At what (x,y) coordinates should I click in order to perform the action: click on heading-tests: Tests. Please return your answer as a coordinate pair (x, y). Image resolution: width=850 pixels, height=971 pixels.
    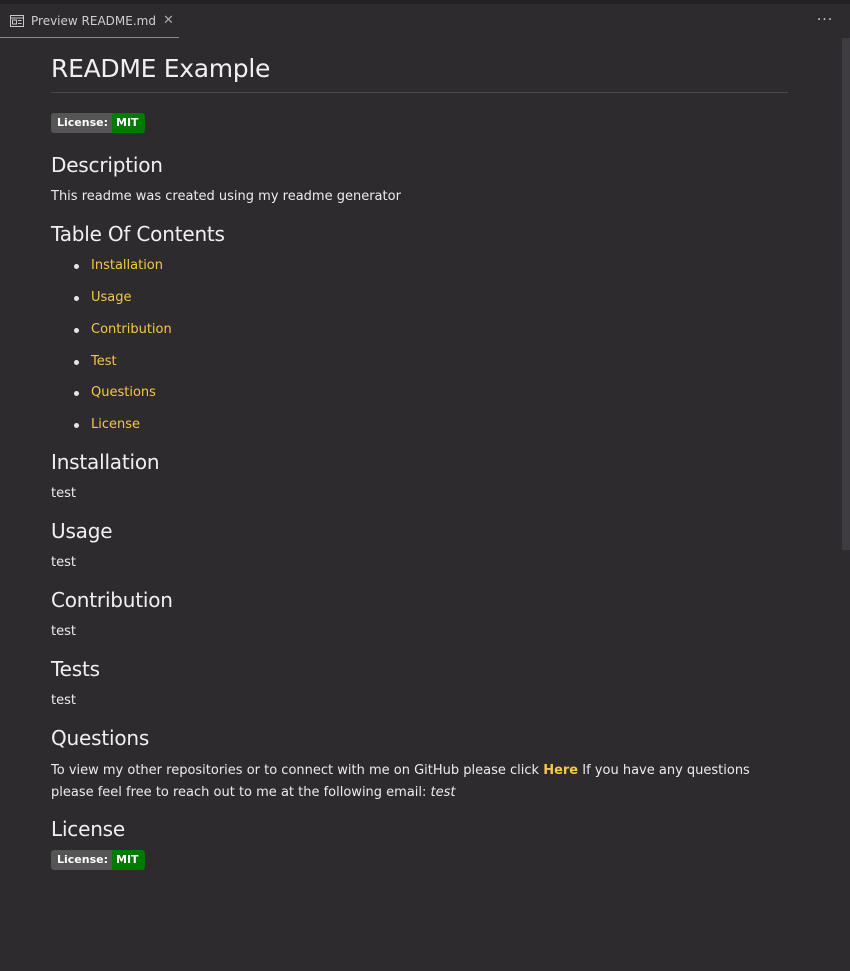
    Looking at the image, I should click on (75, 669).